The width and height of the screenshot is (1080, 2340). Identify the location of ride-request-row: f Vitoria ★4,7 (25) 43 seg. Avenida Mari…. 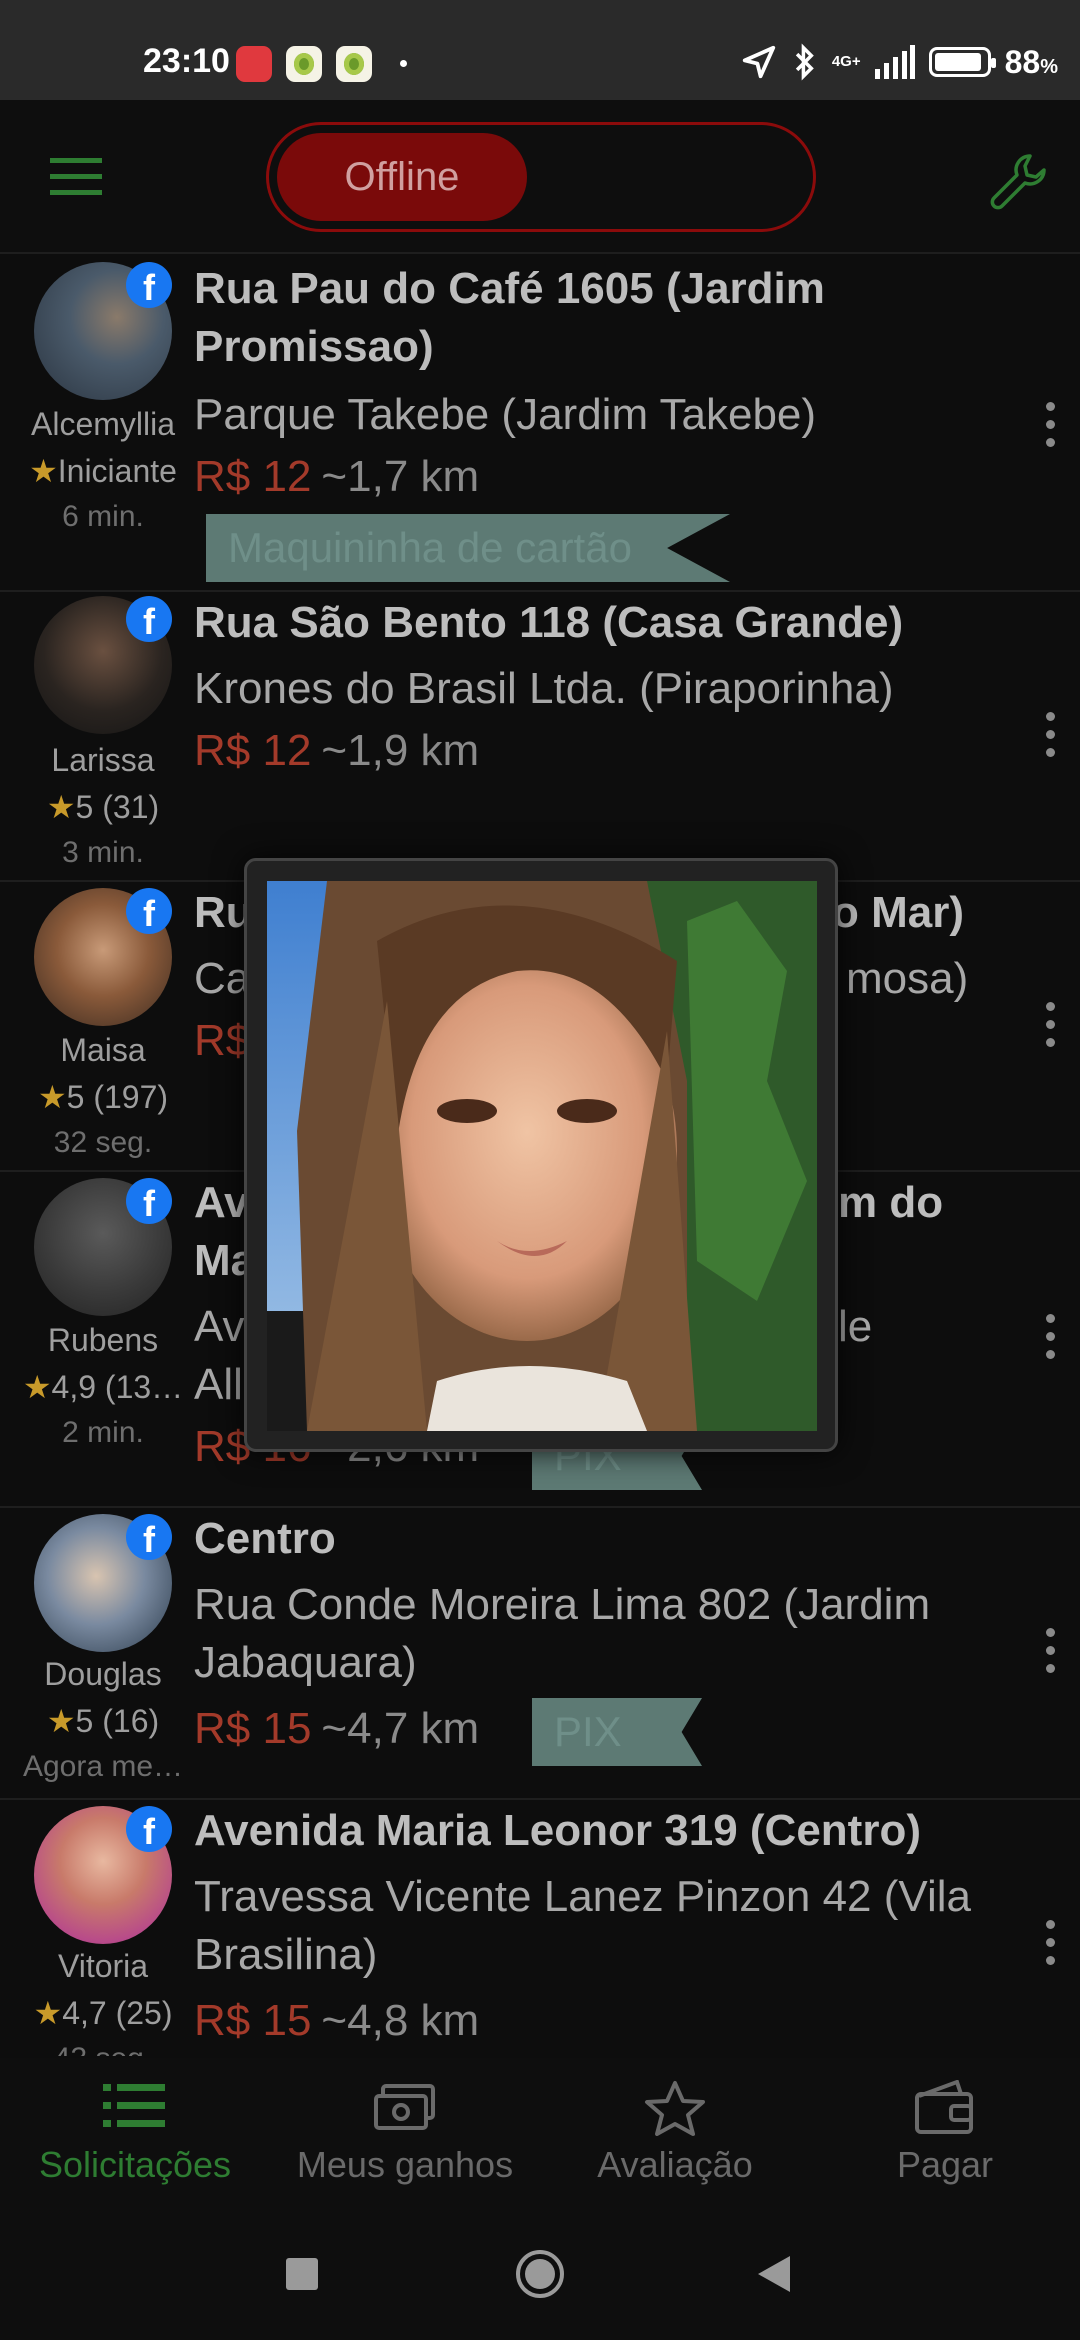
(540, 1928).